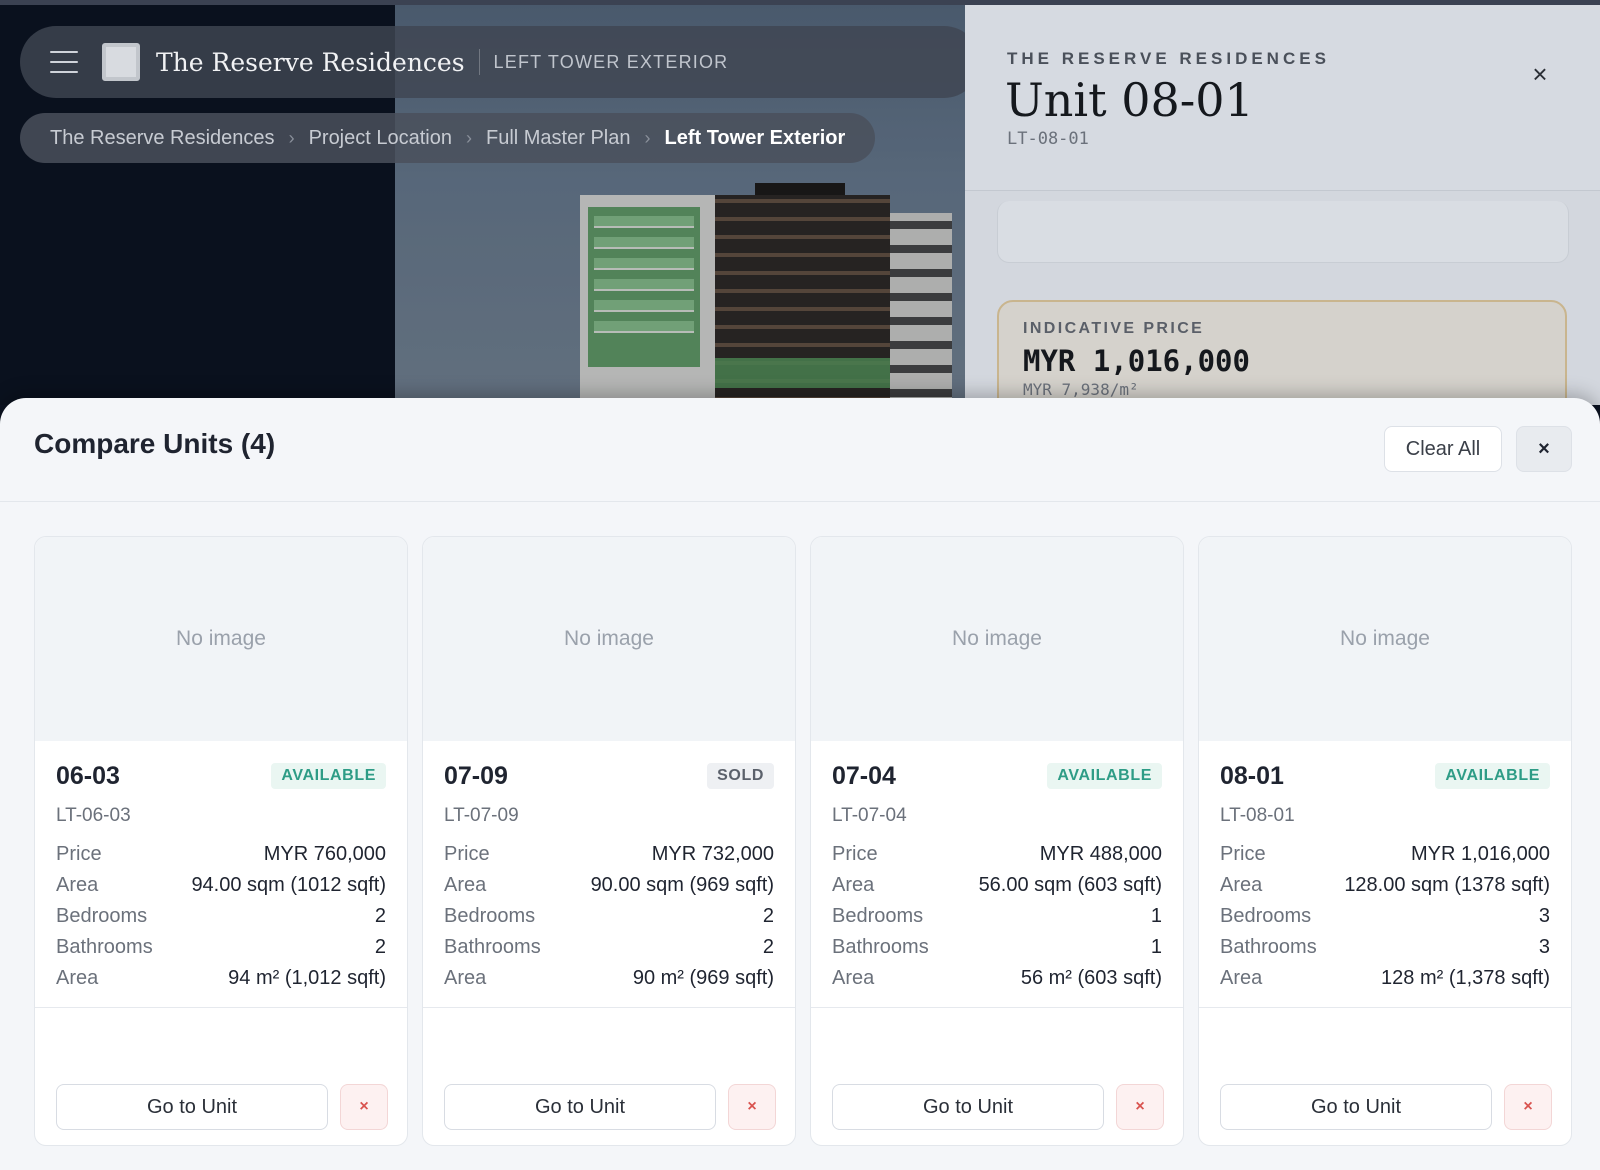  Describe the element at coordinates (1465, 978) in the screenshot. I see `area-metric-value: 128 m² (1,378 sqft)` at that location.